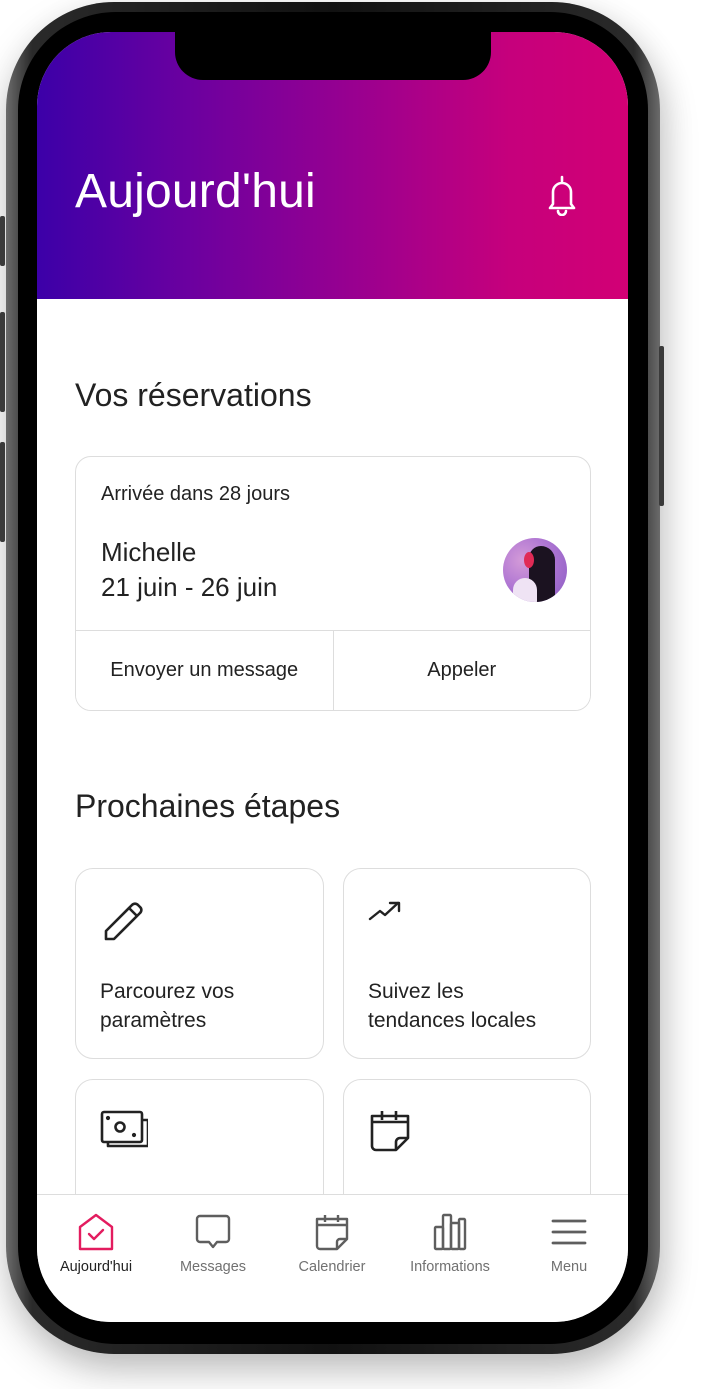 This screenshot has height=1389, width=720. Describe the element at coordinates (123, 921) in the screenshot. I see `pencil-icon` at that location.